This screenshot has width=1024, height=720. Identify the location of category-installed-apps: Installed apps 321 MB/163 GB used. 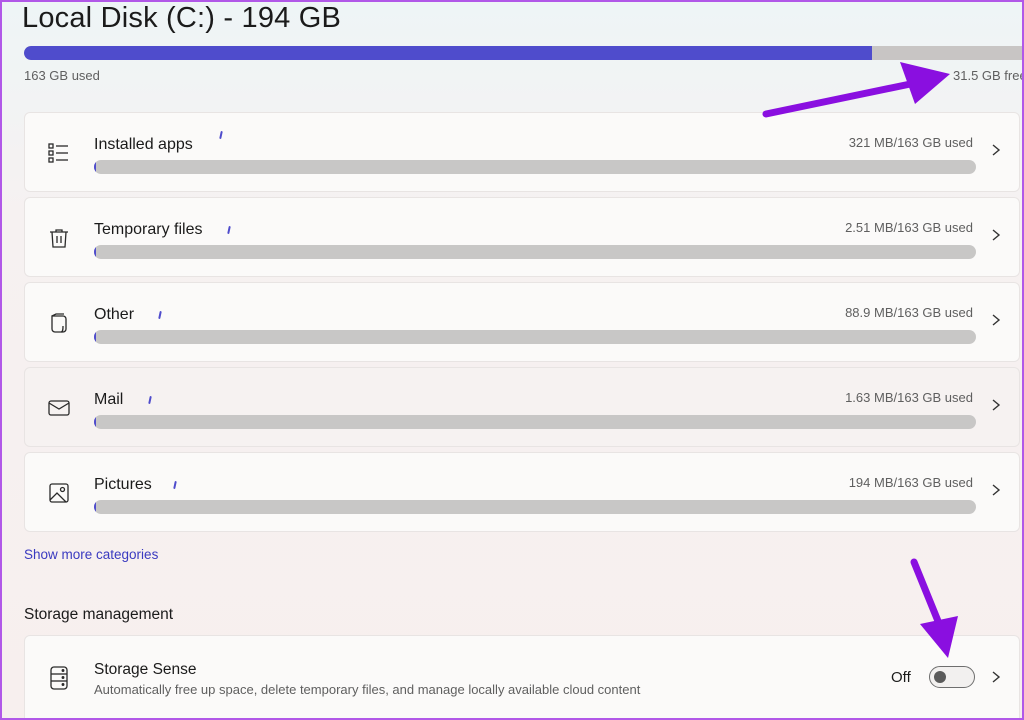
(522, 152).